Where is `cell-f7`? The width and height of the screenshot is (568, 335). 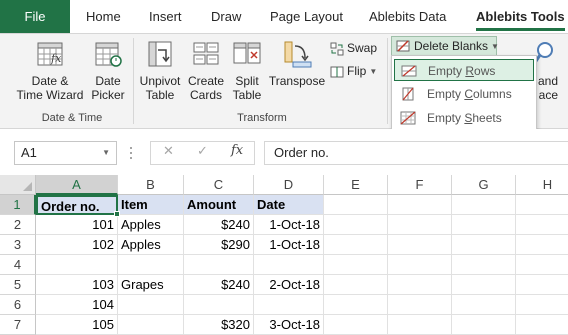
cell-f7 is located at coordinates (420, 325).